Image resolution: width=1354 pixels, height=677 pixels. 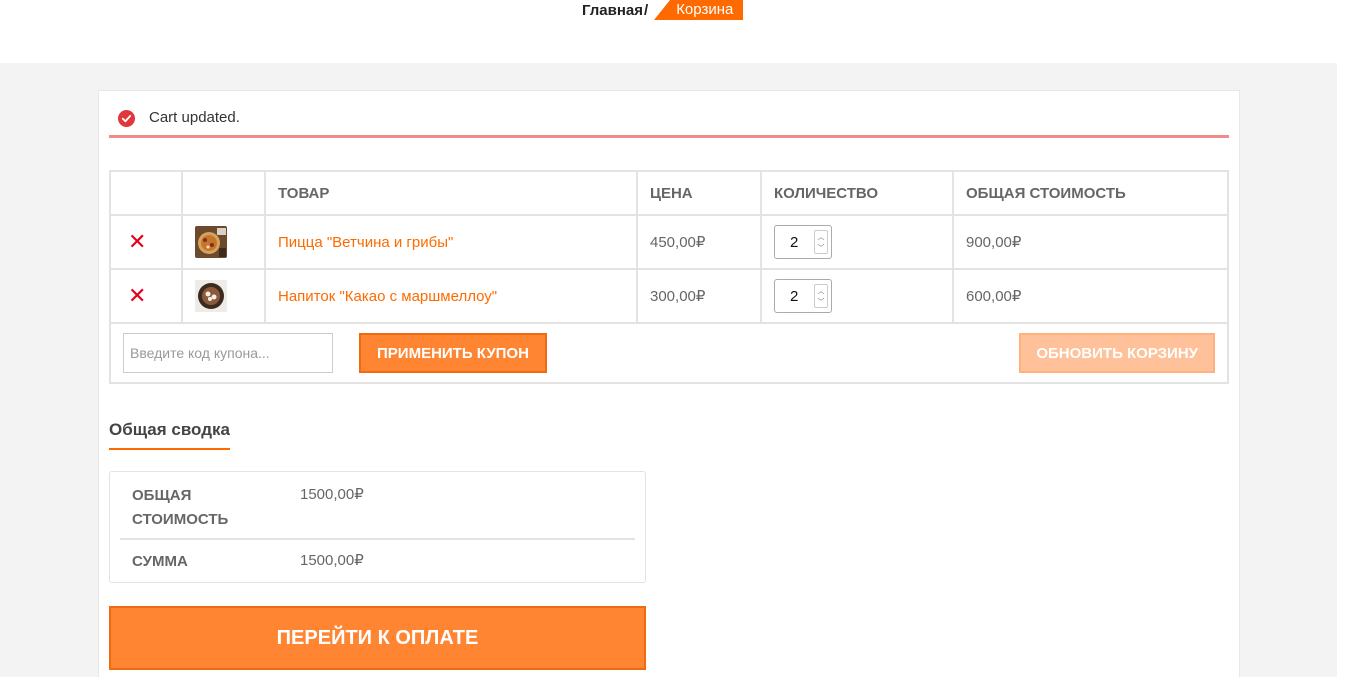 I want to click on totals-total-row: Сумма 1500,00₽, so click(x=377, y=557).